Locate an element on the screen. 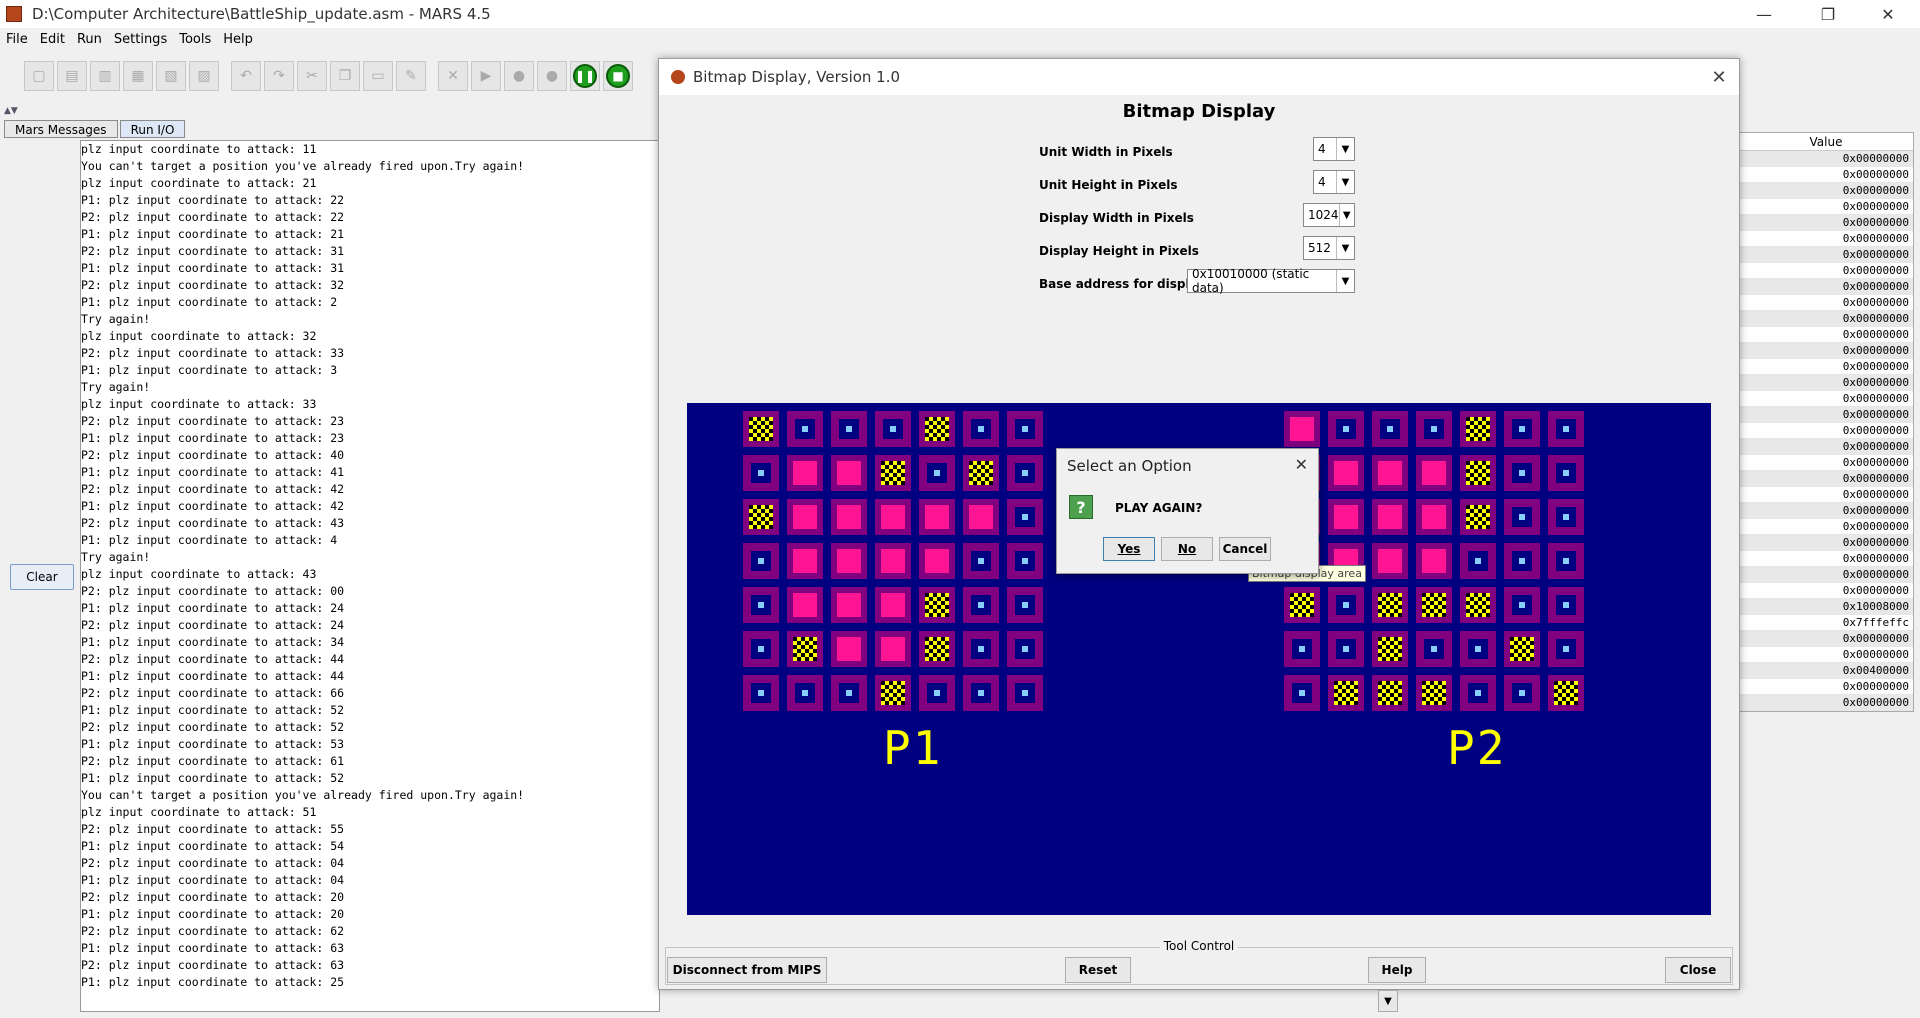 This screenshot has height=1018, width=1920. display-width-select: 1024 ▼ is located at coordinates (1329, 215).